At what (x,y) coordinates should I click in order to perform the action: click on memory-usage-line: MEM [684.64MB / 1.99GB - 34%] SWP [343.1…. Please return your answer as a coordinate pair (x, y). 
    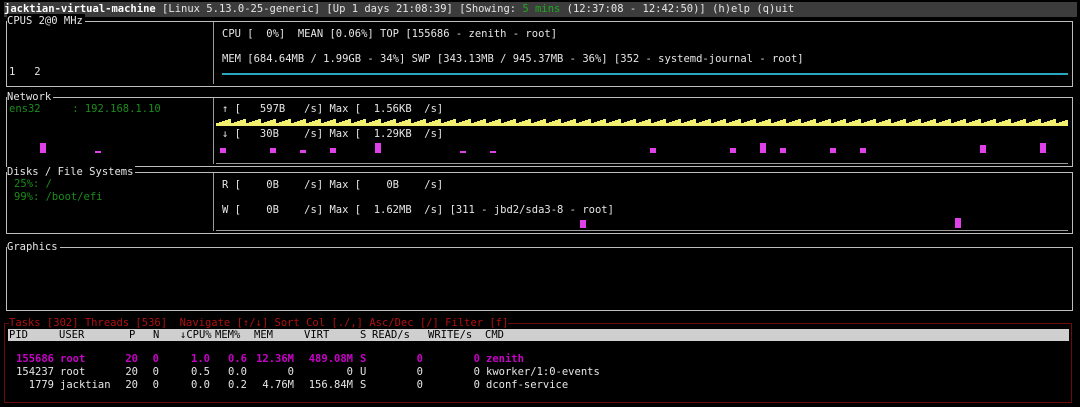
    Looking at the image, I should click on (513, 59).